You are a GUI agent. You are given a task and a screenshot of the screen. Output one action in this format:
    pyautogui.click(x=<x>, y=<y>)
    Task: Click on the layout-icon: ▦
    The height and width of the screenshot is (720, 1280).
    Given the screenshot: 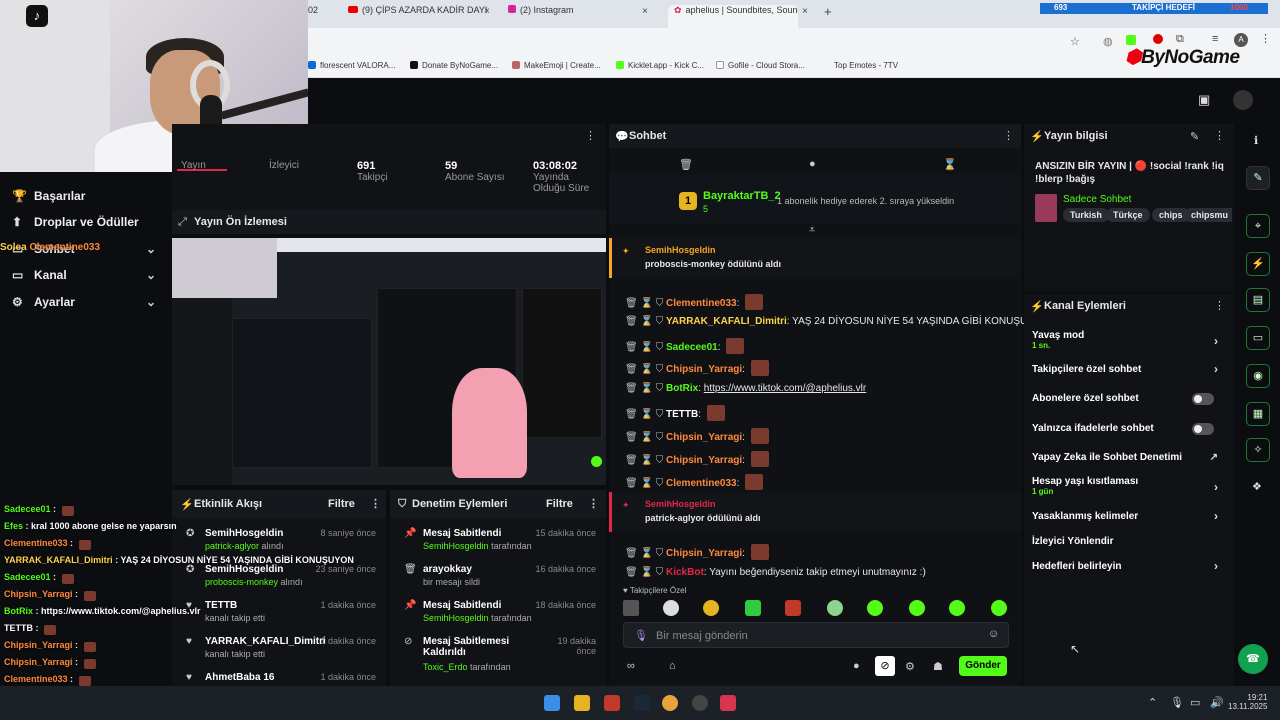 What is the action you would take?
    pyautogui.click(x=1258, y=414)
    